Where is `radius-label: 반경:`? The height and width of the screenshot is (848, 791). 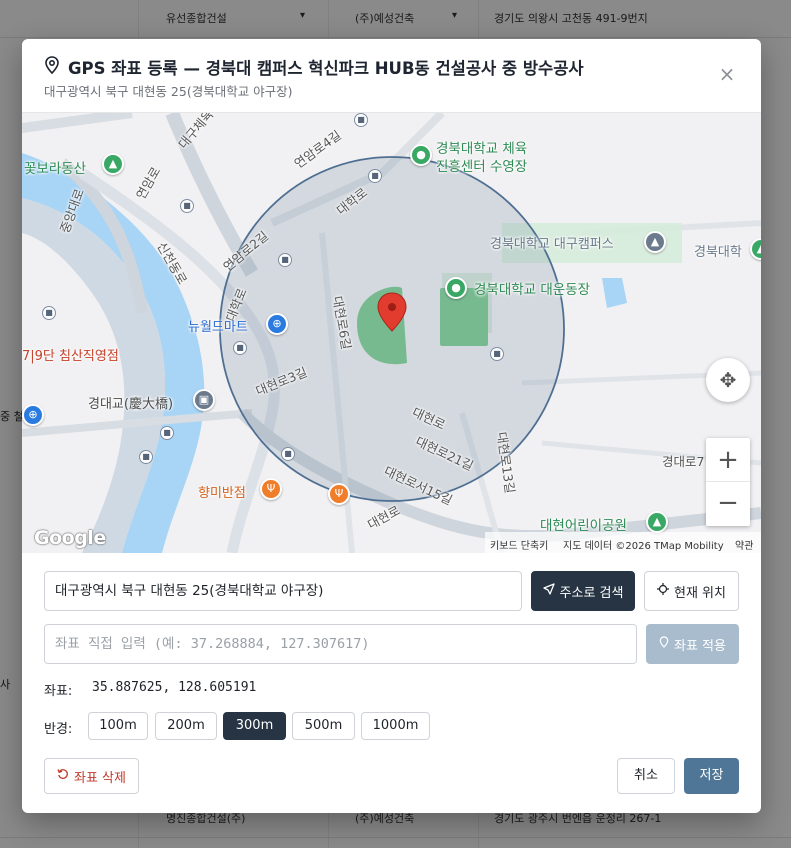 radius-label: 반경: is located at coordinates (58, 729).